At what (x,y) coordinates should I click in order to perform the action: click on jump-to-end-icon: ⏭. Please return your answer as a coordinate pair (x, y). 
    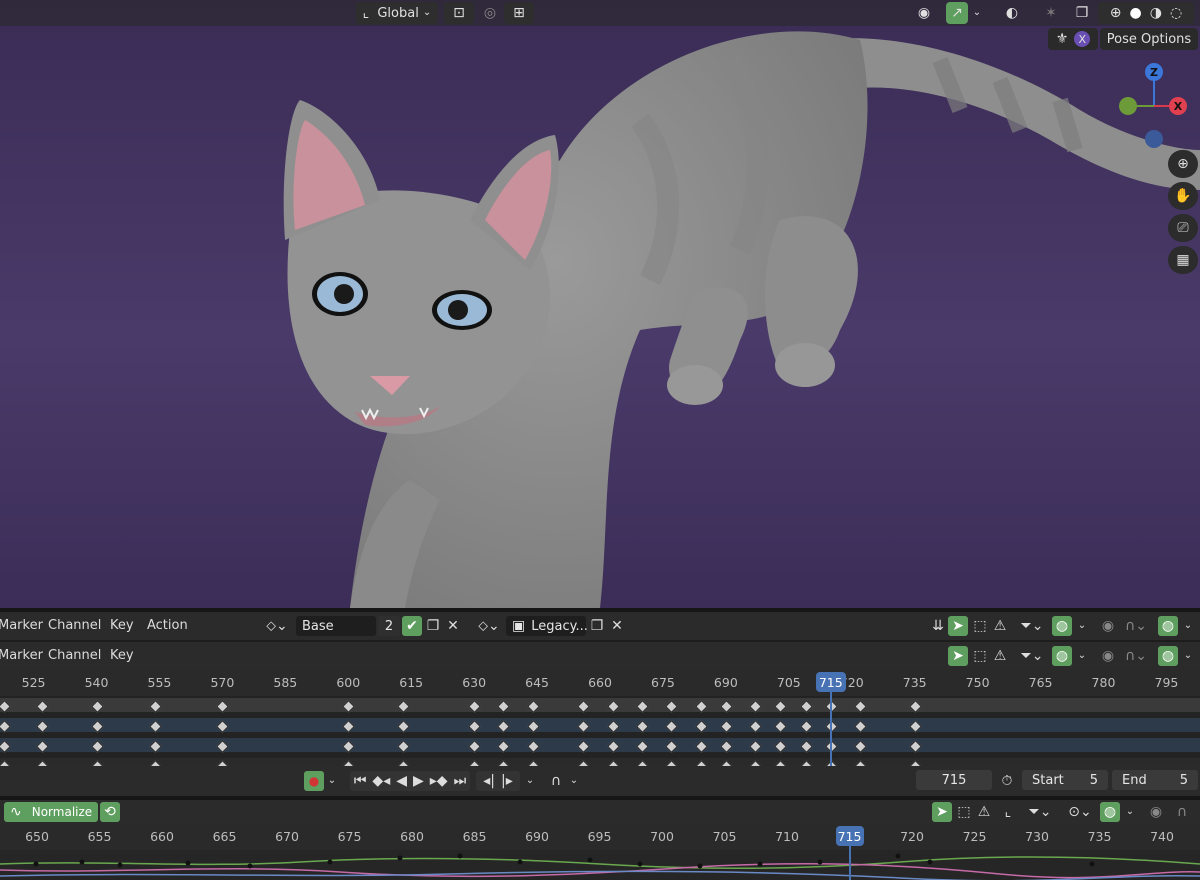
    Looking at the image, I should click on (460, 781).